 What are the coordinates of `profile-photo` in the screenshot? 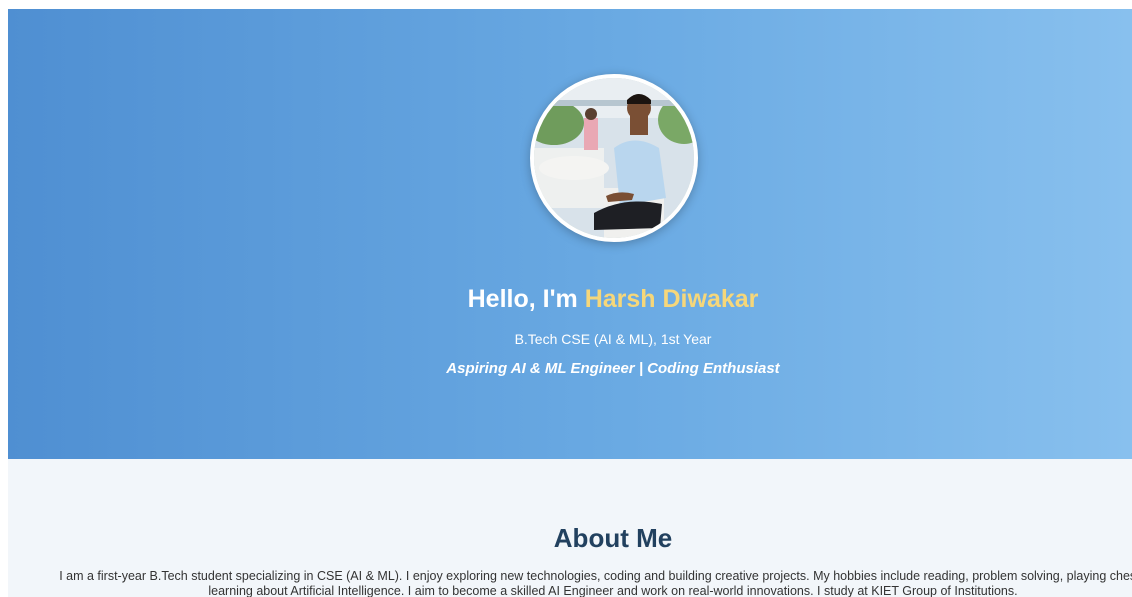 It's located at (614, 158).